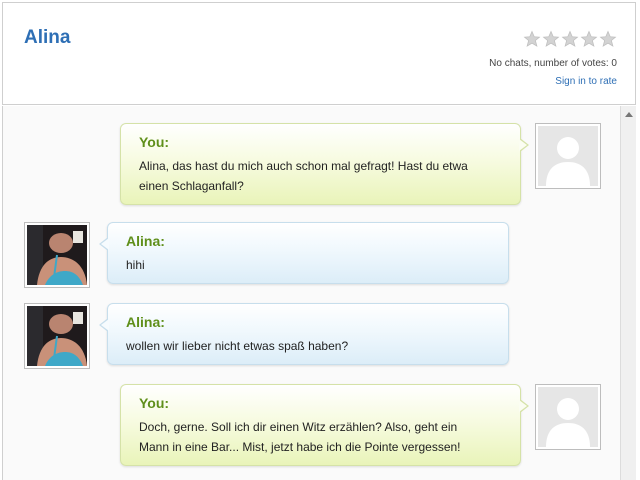 The height and width of the screenshot is (480, 640). I want to click on sign-in-to-rate-link: Sign in to rate, so click(586, 81).